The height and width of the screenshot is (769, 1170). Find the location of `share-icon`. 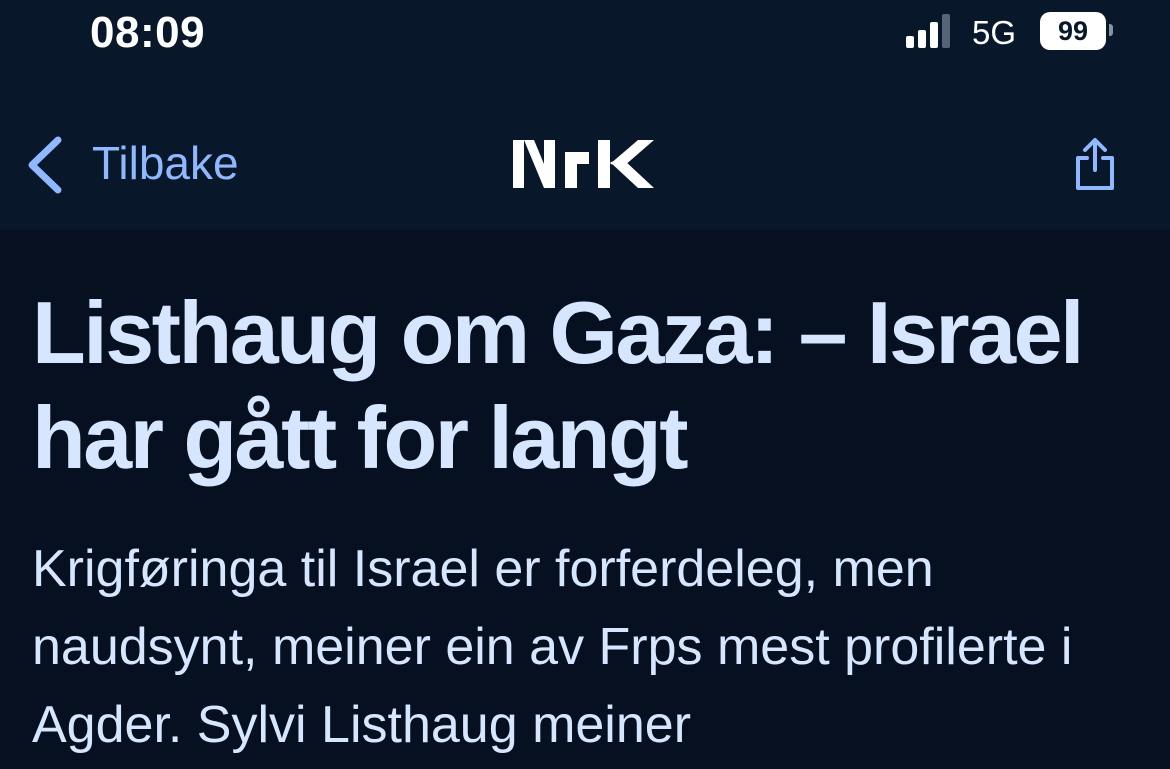

share-icon is located at coordinates (1095, 164).